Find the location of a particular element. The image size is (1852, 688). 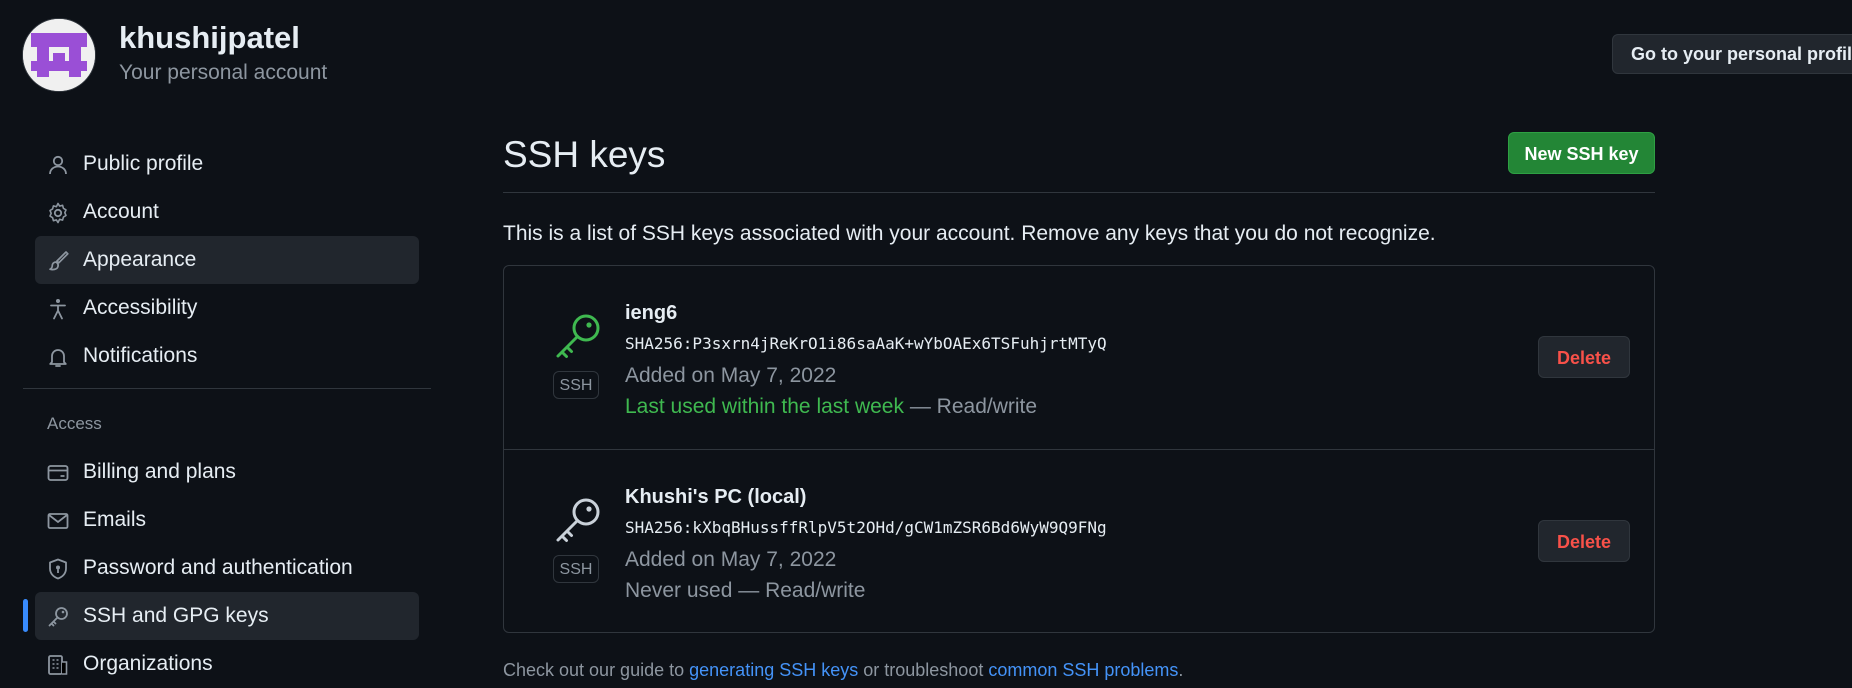

person-icon is located at coordinates (58, 165).